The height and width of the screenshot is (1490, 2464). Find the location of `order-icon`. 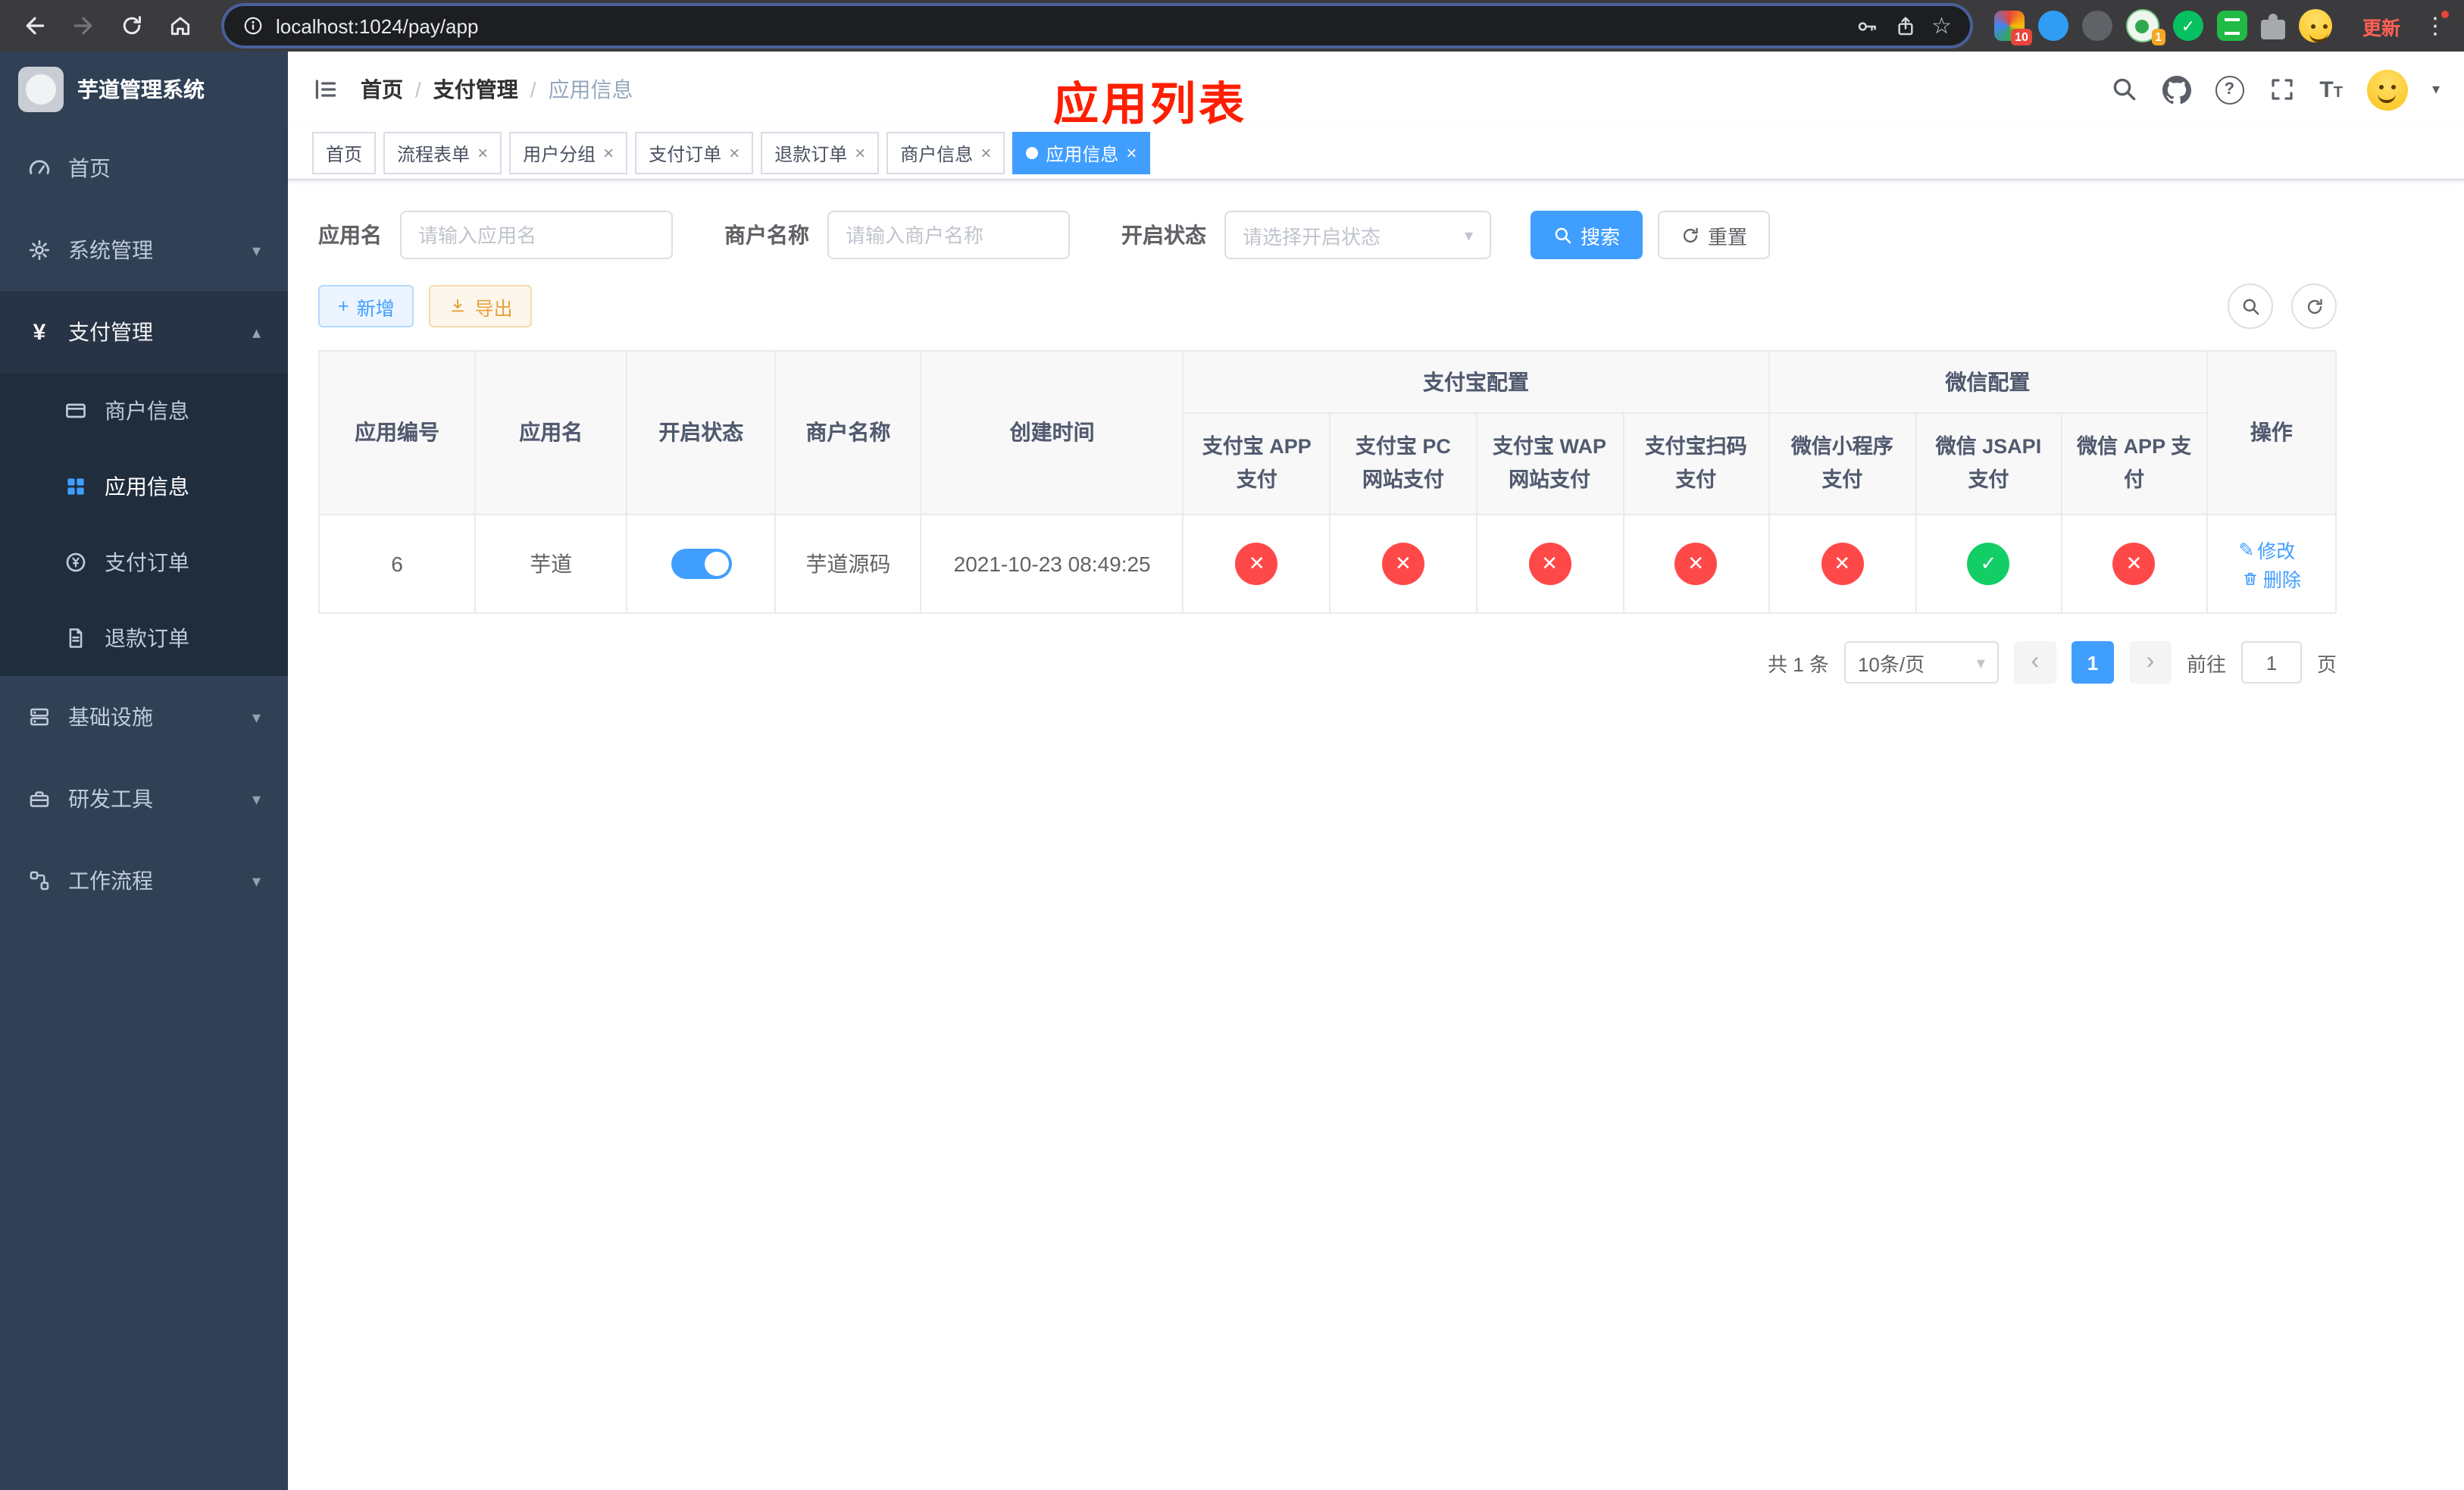

order-icon is located at coordinates (76, 562).